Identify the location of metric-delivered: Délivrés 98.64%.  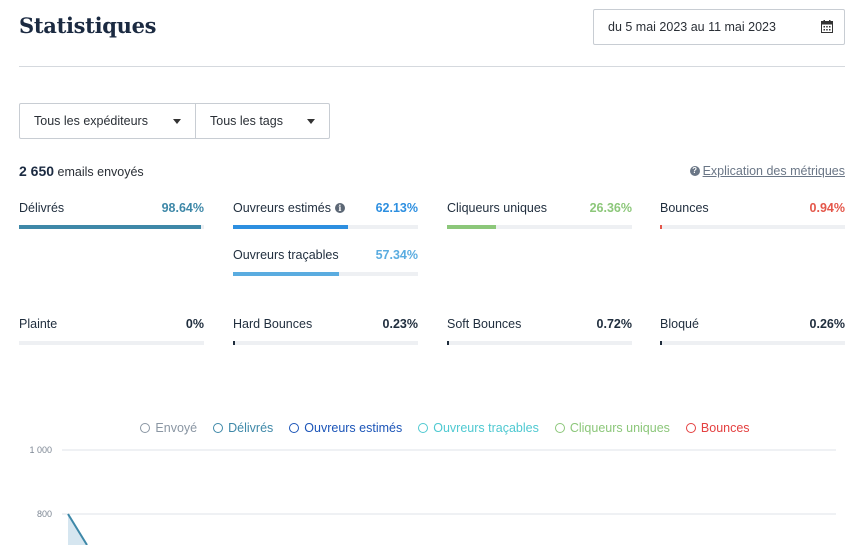
(111, 214).